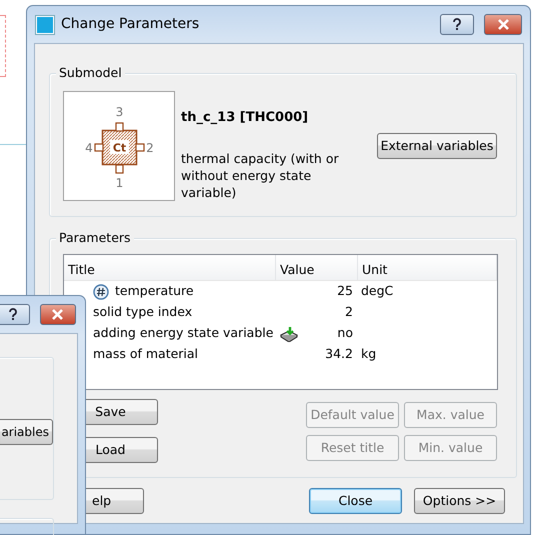 This screenshot has width=533, height=535. I want to click on port-label: 1, so click(120, 183).